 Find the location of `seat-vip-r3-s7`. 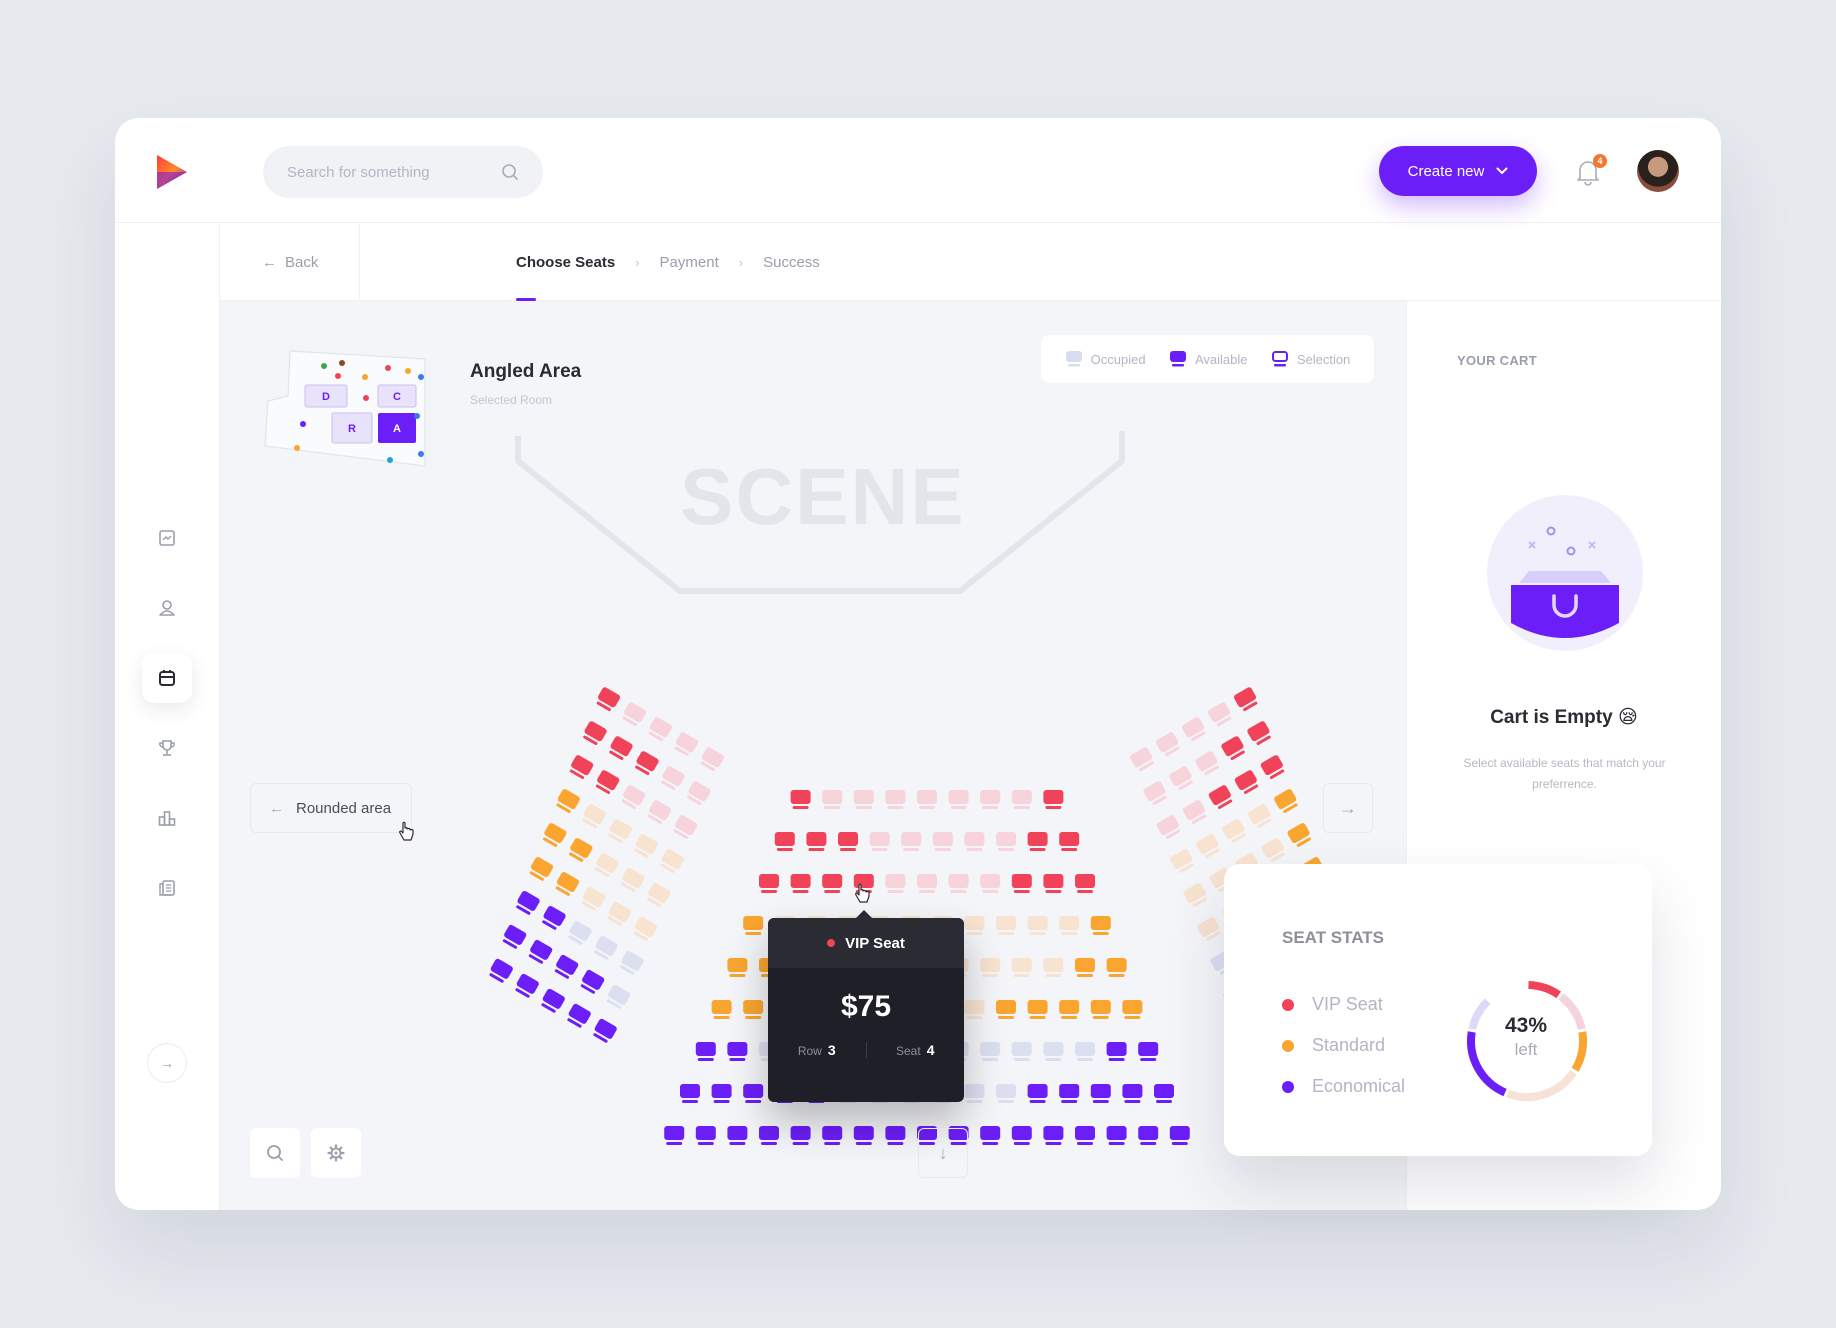

seat-vip-r3-s7 is located at coordinates (958, 883).